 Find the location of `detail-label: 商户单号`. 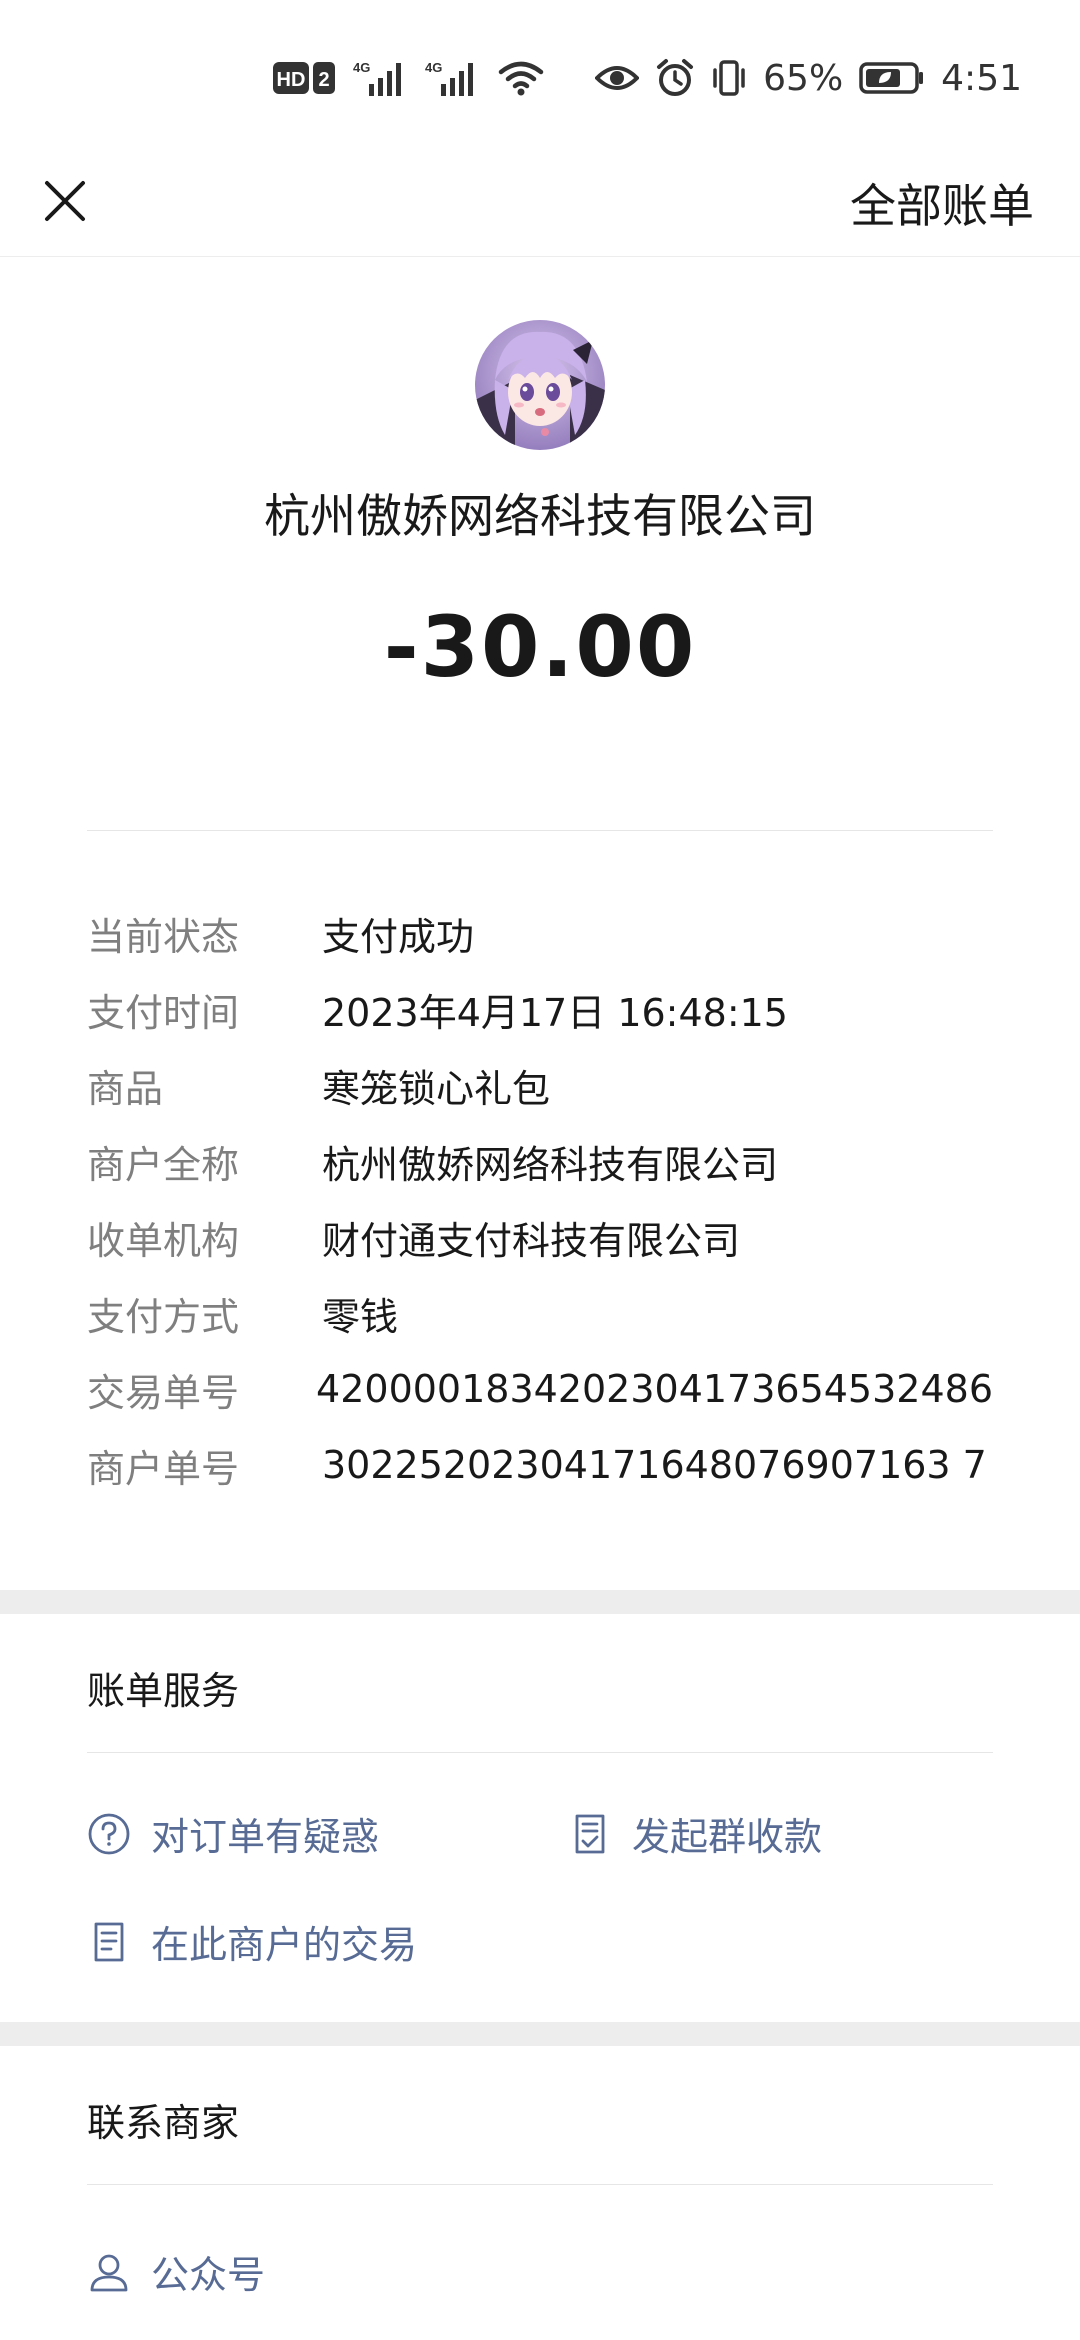

detail-label: 商户单号 is located at coordinates (163, 1468).